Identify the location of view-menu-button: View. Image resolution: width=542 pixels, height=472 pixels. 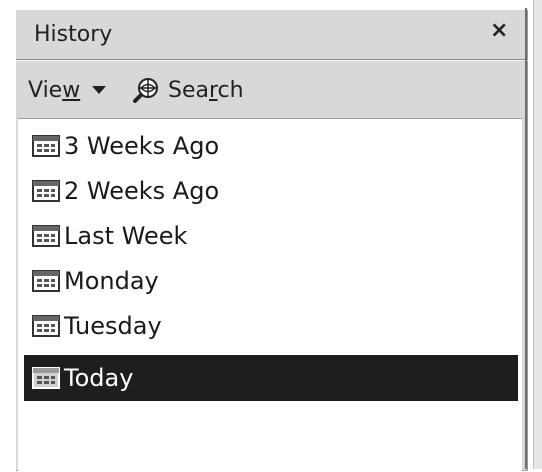
(67, 90).